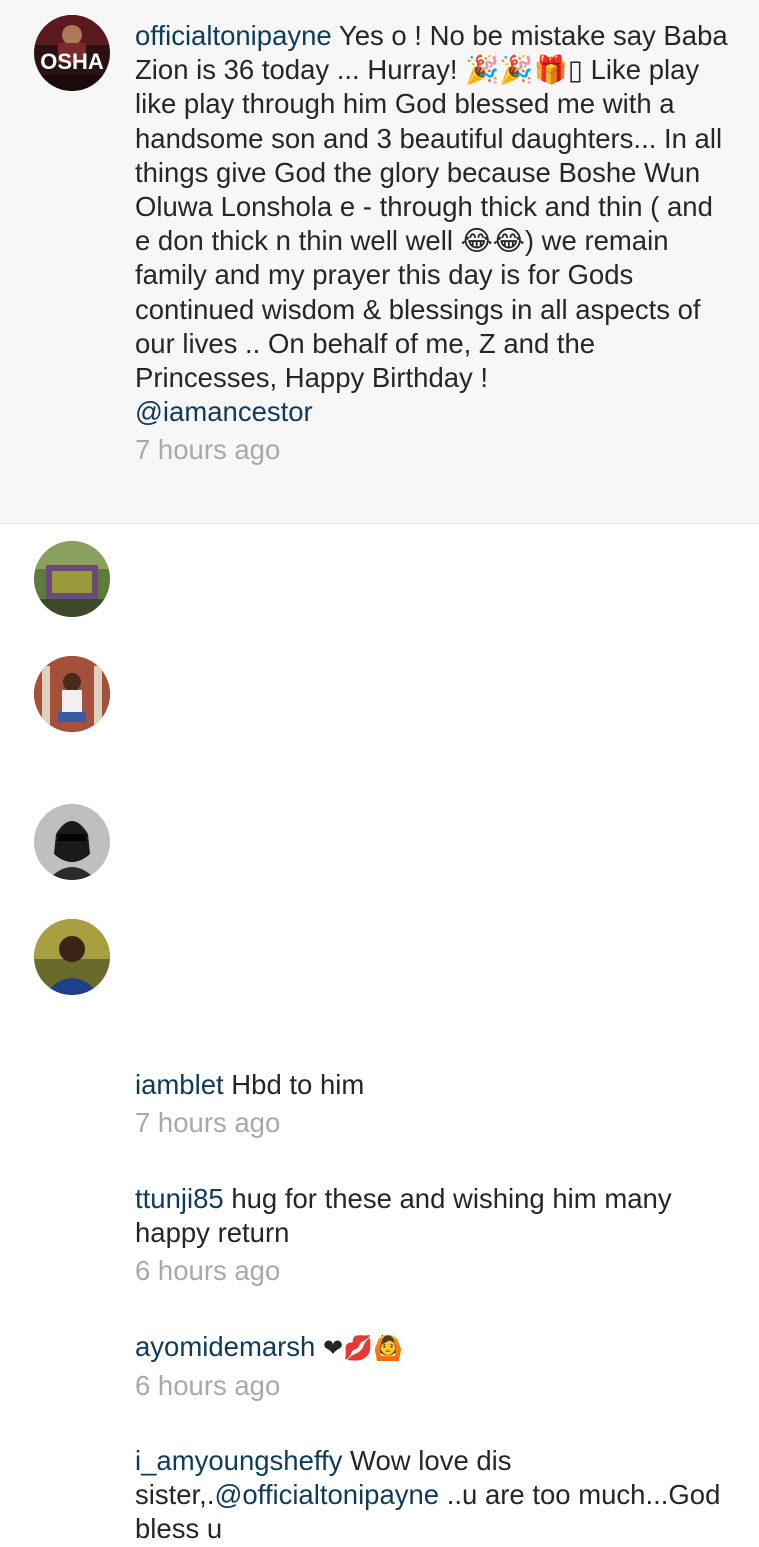  What do you see at coordinates (208, 450) in the screenshot?
I see `caption-timestamp: 7 hours ago` at bounding box center [208, 450].